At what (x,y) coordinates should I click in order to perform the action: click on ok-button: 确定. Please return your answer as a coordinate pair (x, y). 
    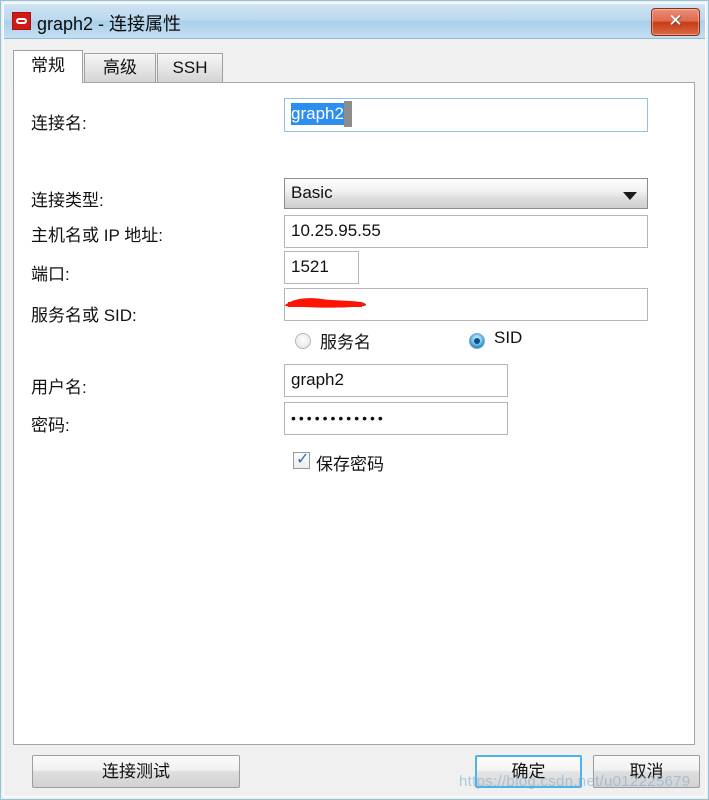
    Looking at the image, I should click on (528, 771).